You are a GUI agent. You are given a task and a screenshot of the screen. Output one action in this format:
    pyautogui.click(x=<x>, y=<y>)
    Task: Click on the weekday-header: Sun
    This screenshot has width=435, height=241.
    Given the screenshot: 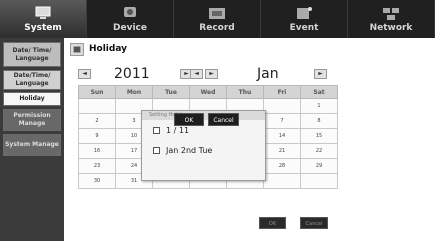 What is the action you would take?
    pyautogui.click(x=97, y=92)
    